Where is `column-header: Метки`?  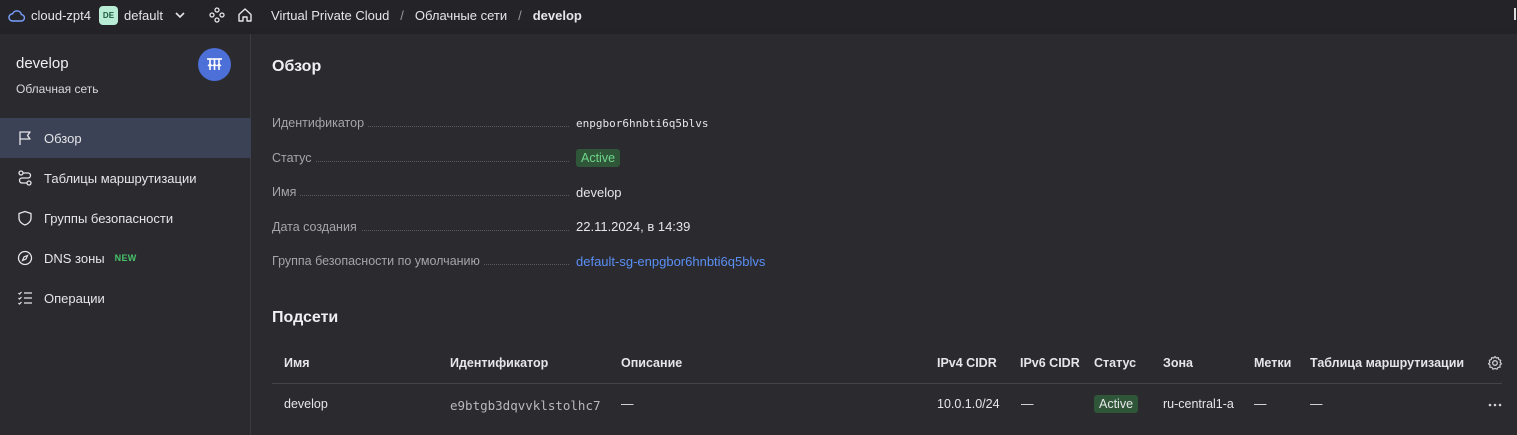
column-header: Метки is located at coordinates (1272, 363).